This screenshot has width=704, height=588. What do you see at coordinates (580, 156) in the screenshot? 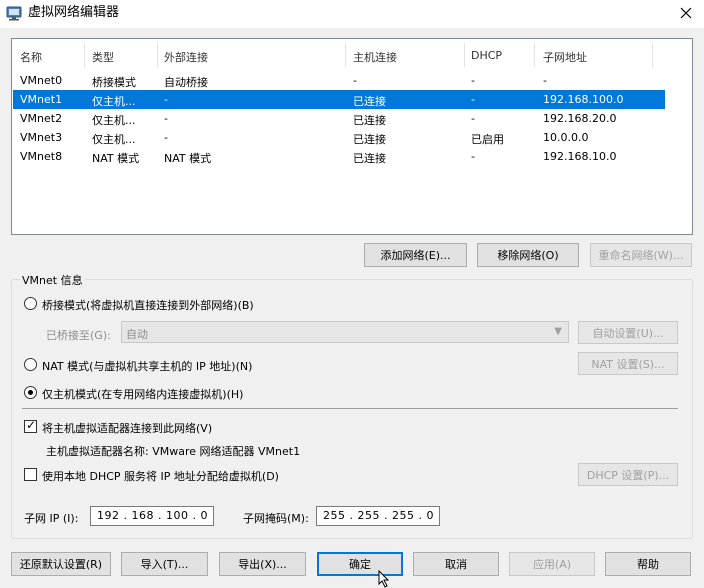
I see `cell-subnet: 192.168.10.0` at bounding box center [580, 156].